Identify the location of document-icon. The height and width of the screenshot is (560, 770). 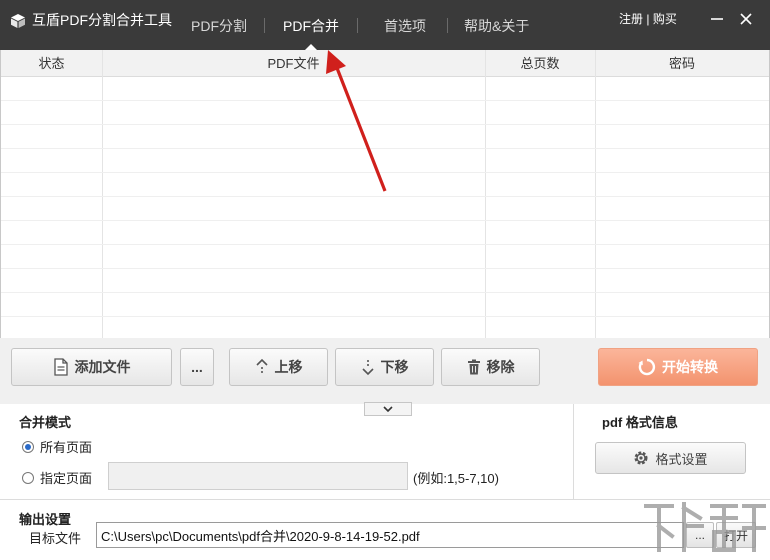
(60, 367).